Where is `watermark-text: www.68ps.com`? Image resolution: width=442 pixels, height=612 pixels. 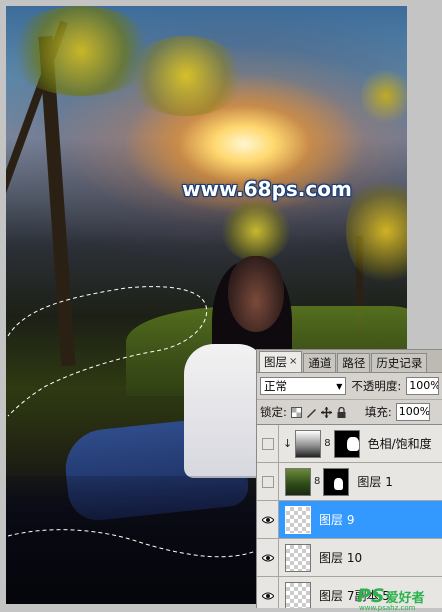 watermark-text: www.68ps.com is located at coordinates (267, 189).